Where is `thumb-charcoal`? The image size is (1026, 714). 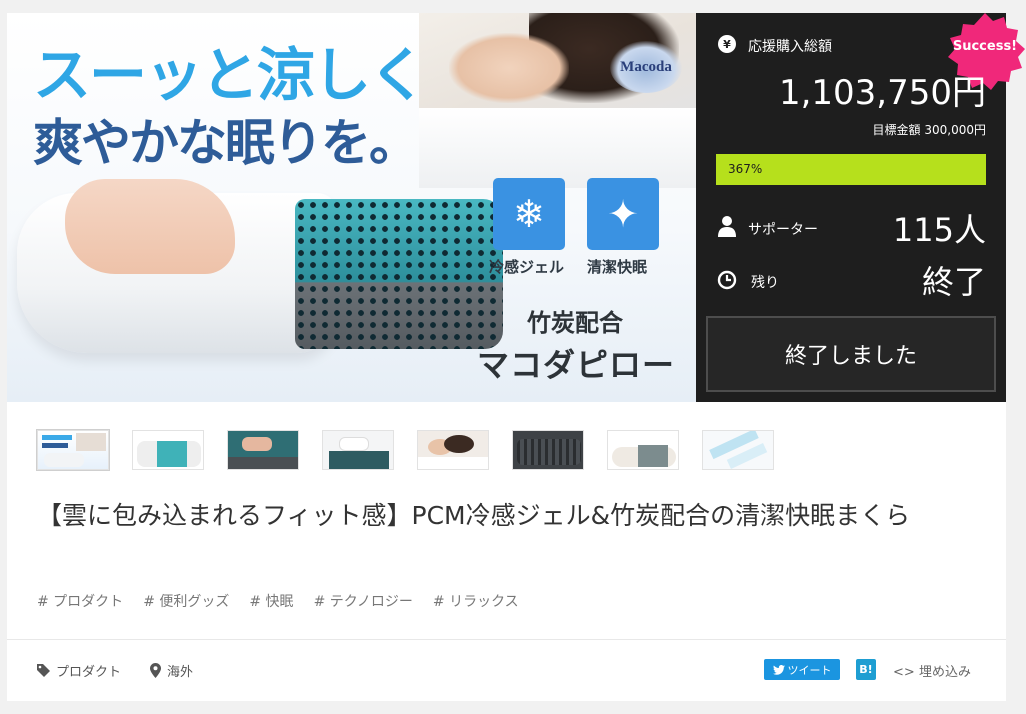 thumb-charcoal is located at coordinates (548, 450).